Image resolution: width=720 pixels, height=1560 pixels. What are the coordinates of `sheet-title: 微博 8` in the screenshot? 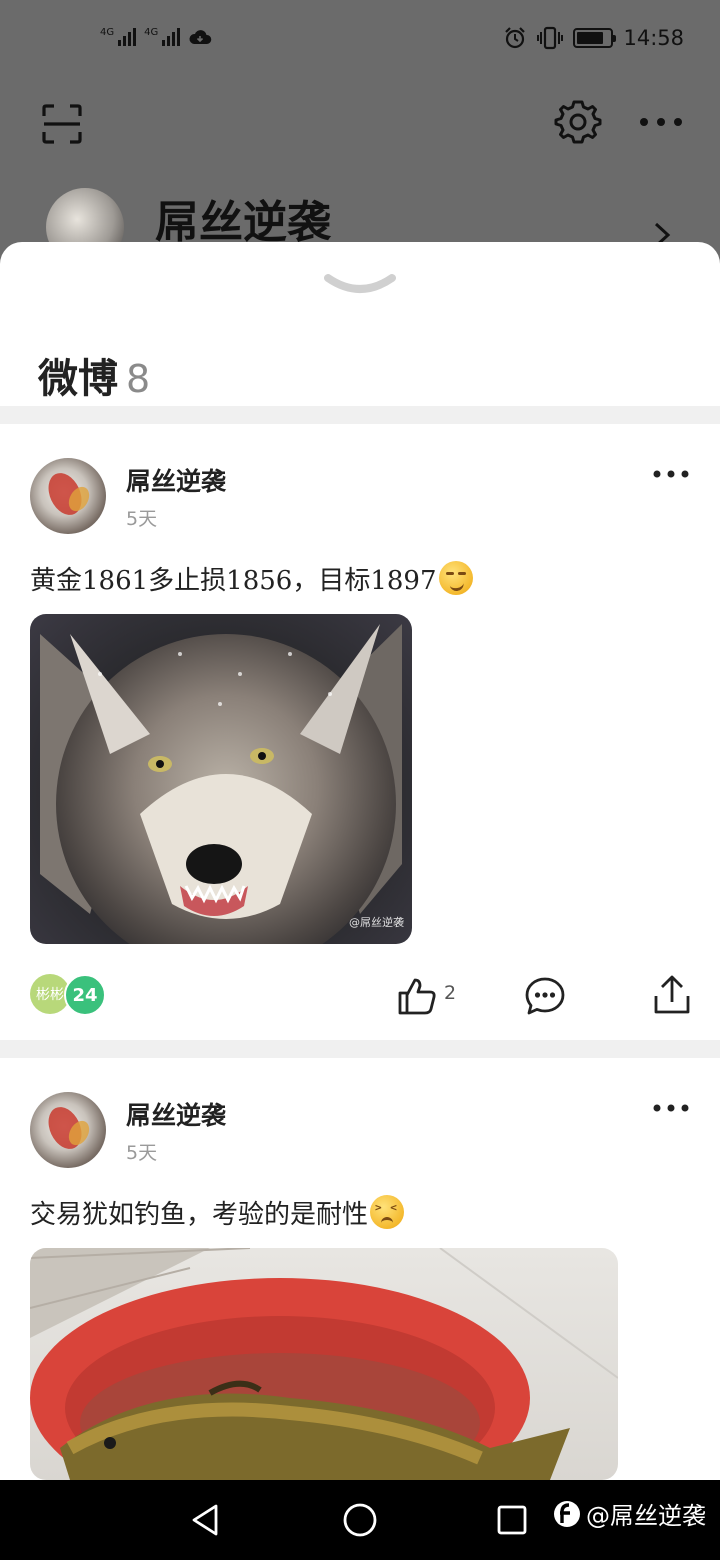 It's located at (94, 375).